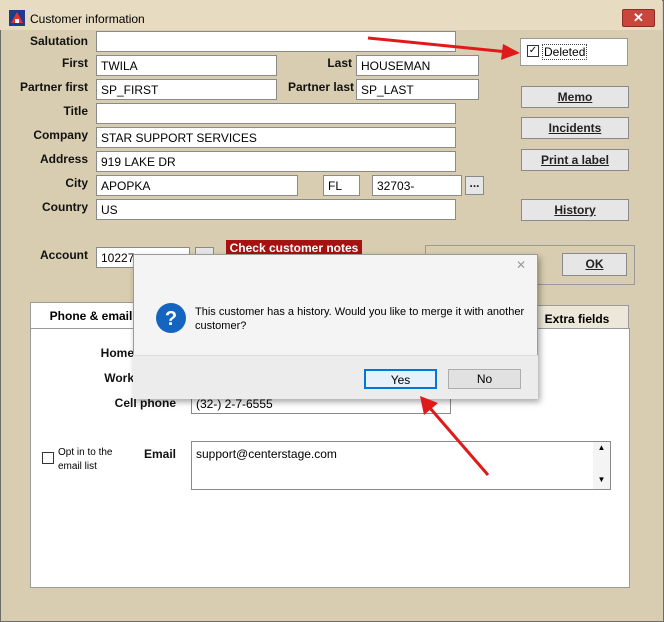 This screenshot has height=622, width=664. Describe the element at coordinates (594, 264) in the screenshot. I see `ok-button: OK` at that location.